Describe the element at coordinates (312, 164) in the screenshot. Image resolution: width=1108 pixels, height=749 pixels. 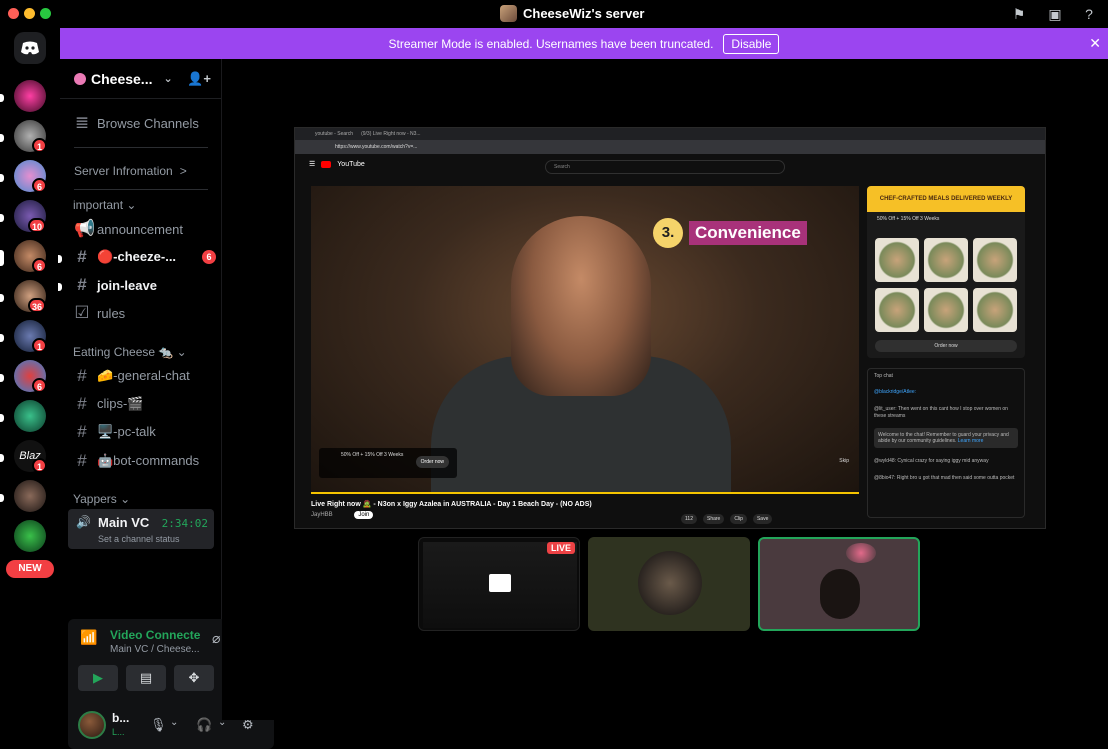
I see `menu-icon: ☰` at that location.